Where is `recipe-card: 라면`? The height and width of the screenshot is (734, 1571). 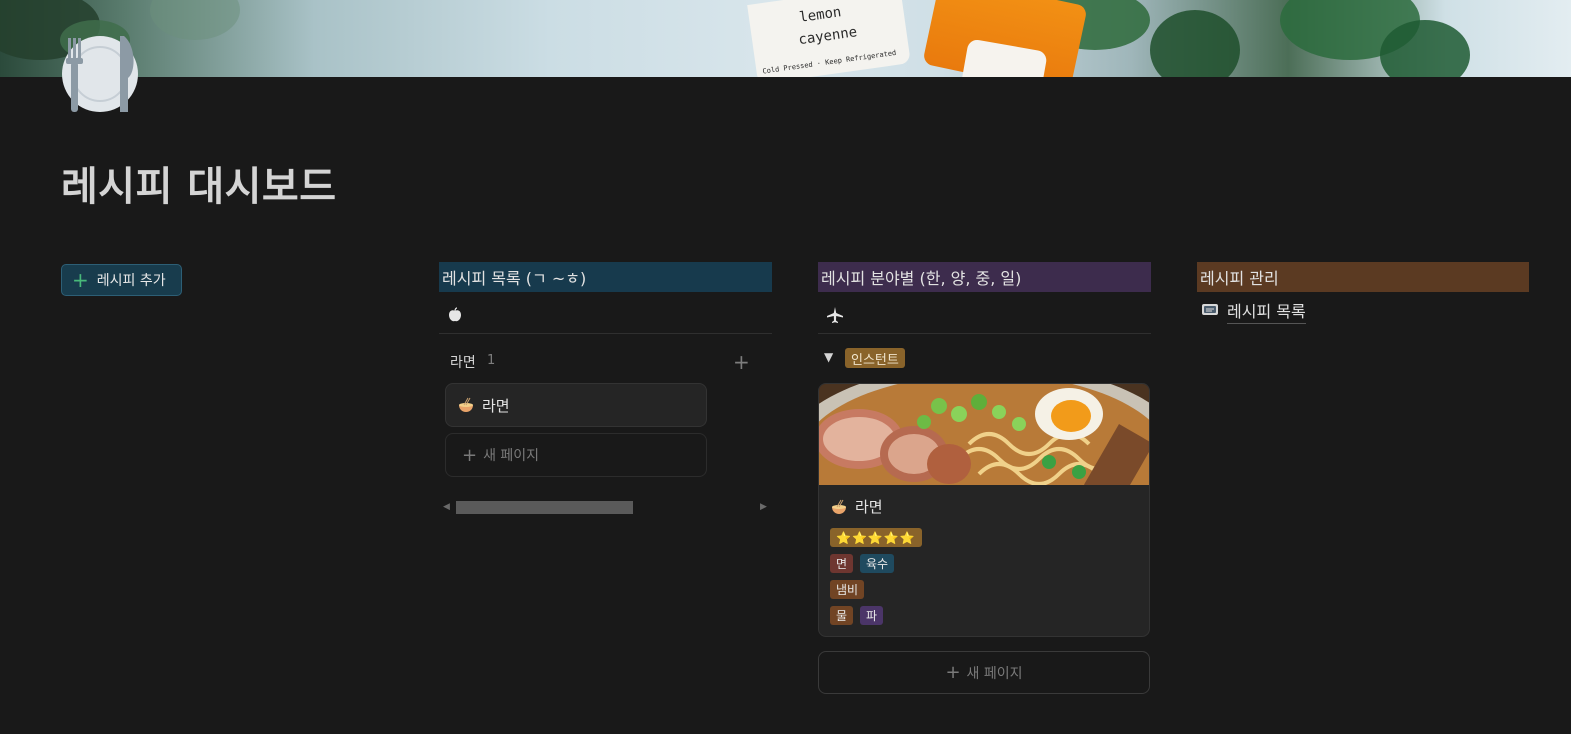 recipe-card: 라면 is located at coordinates (576, 405).